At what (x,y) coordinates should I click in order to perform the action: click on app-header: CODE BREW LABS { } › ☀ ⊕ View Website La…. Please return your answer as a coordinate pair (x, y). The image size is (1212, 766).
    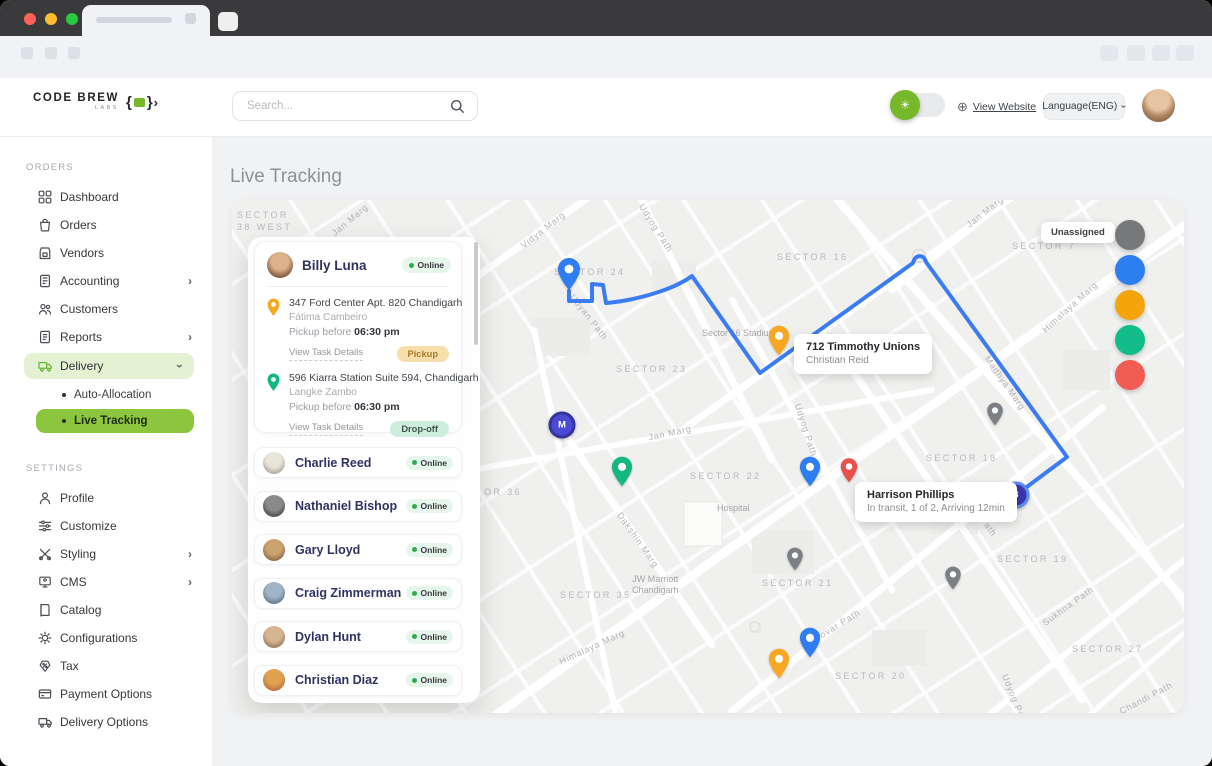
    Looking at the image, I should click on (606, 107).